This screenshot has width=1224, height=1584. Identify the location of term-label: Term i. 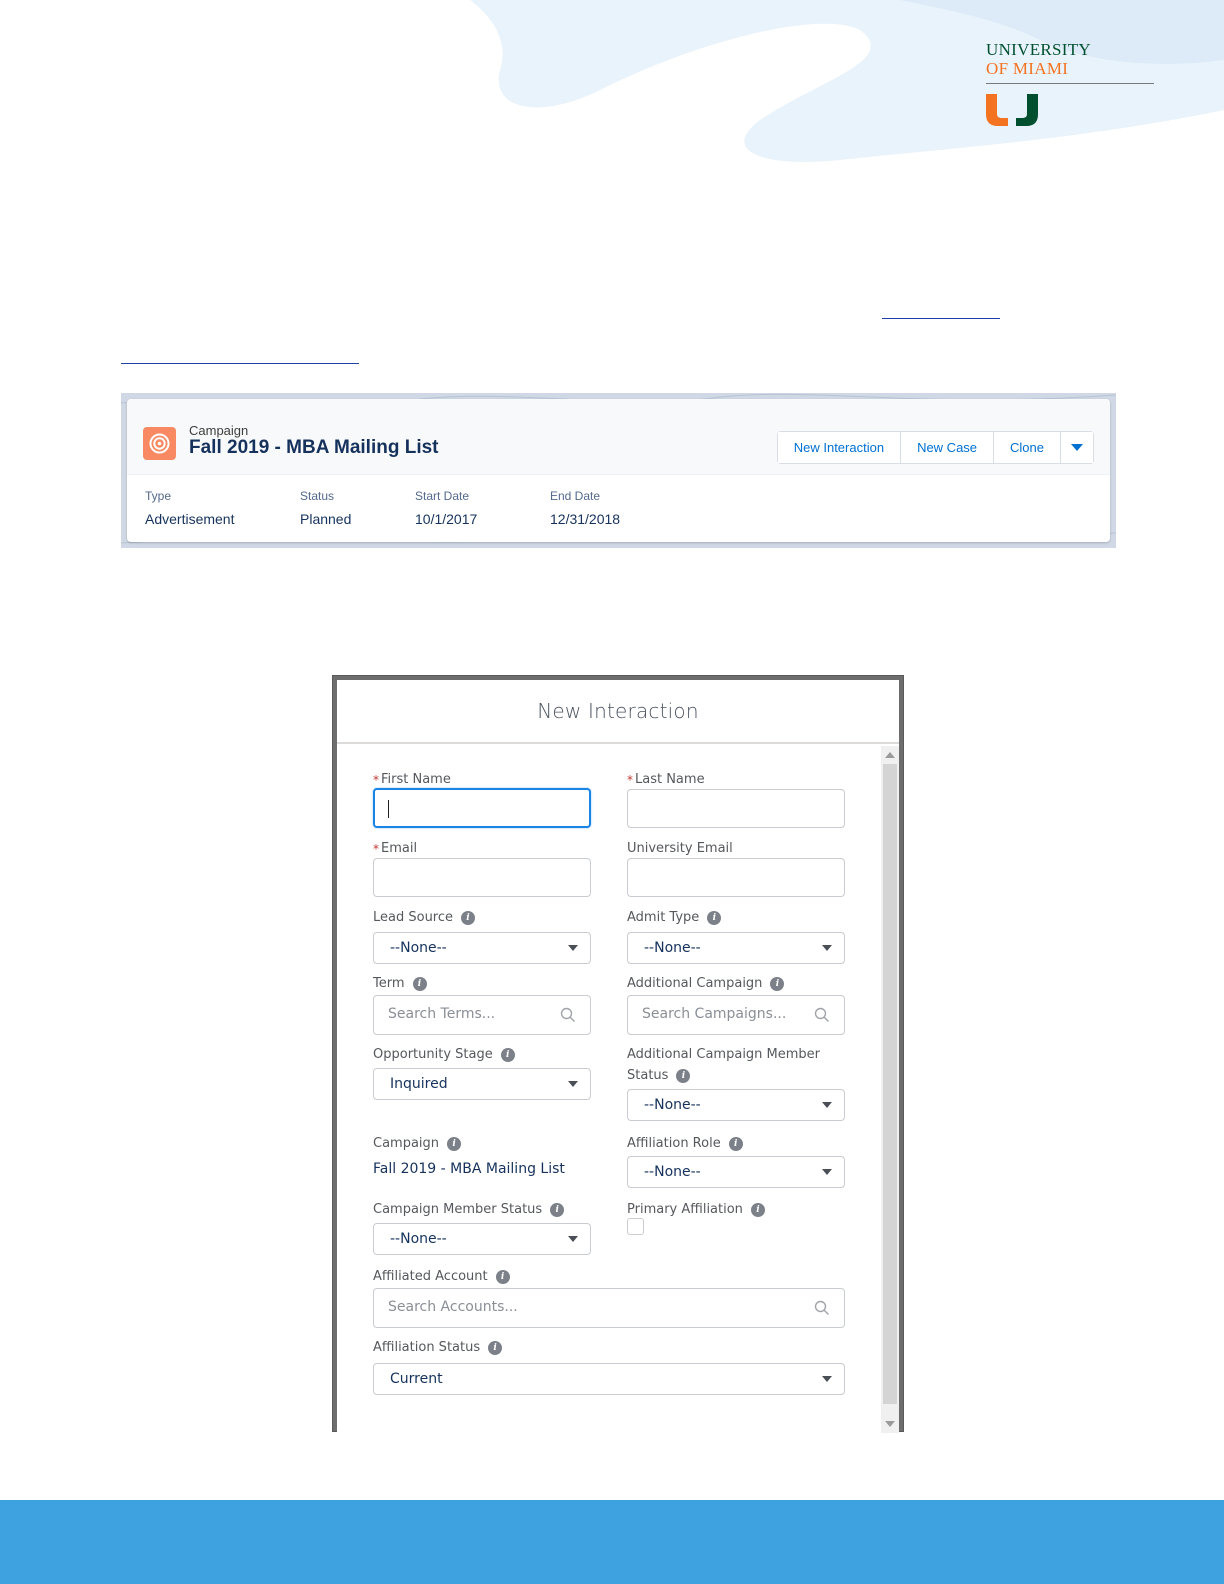
(400, 983).